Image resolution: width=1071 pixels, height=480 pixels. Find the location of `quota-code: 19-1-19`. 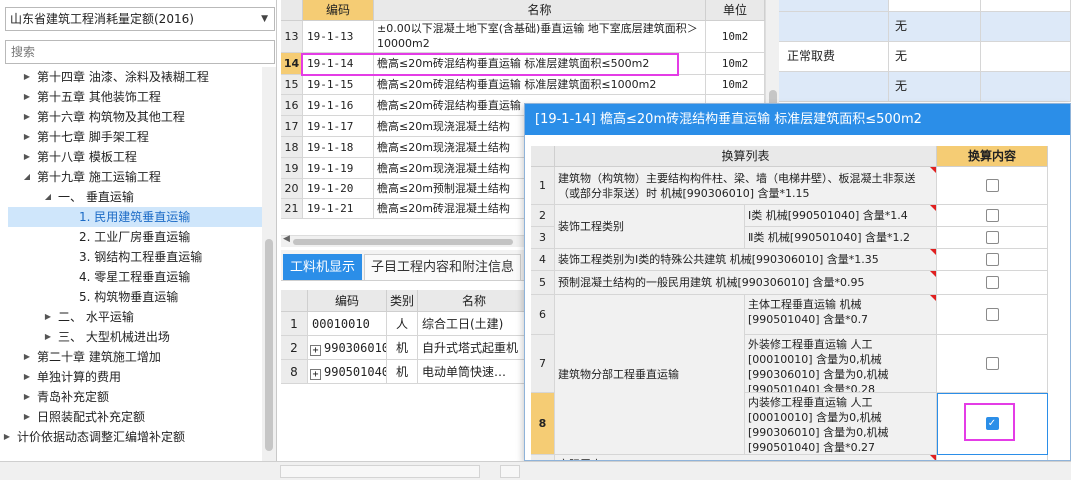

quota-code: 19-1-19 is located at coordinates (338, 168).